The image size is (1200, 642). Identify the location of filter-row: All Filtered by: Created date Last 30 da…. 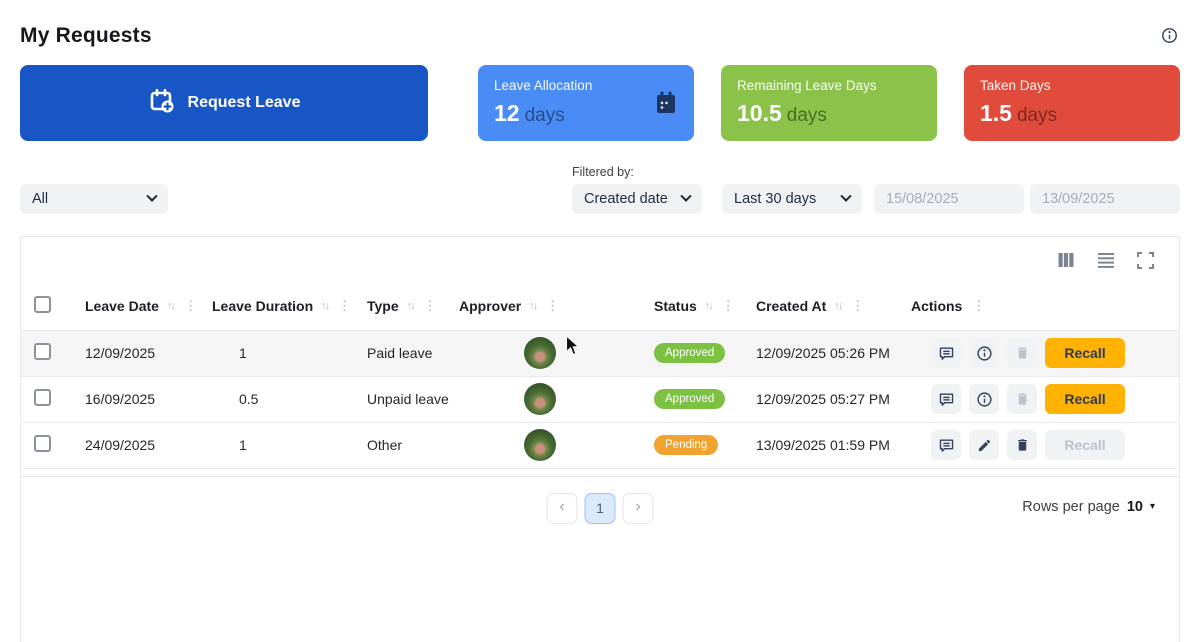
(600, 189).